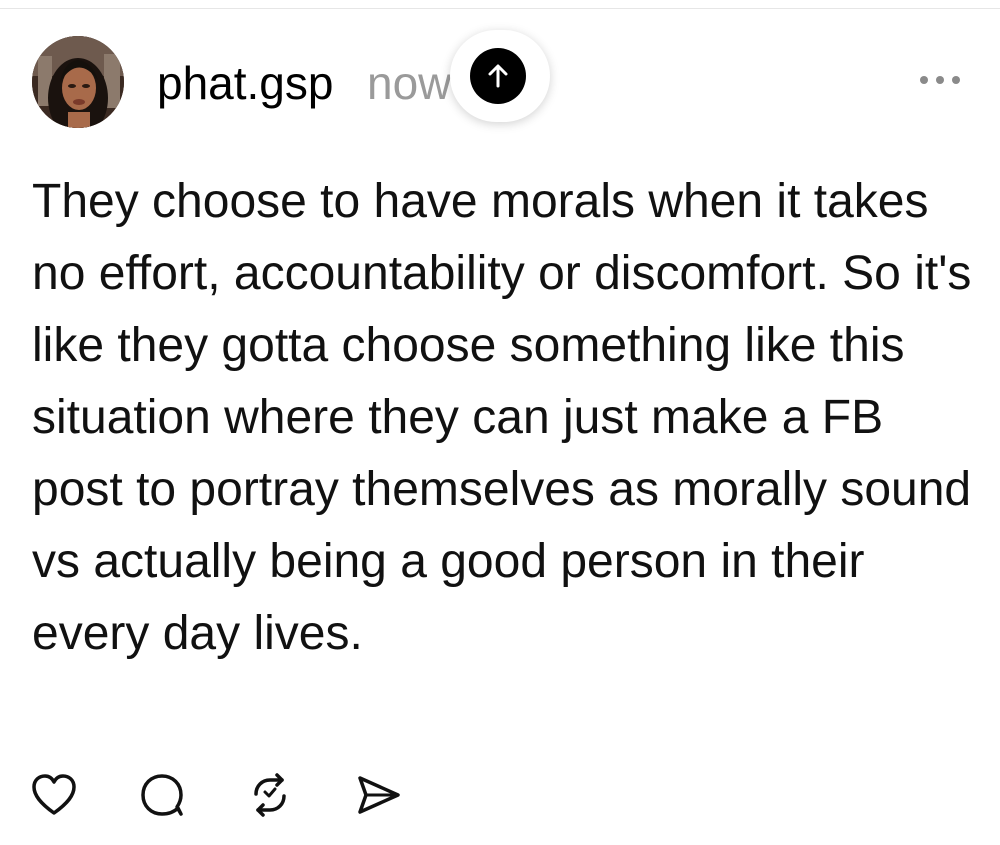 Image resolution: width=1000 pixels, height=845 pixels. I want to click on repost-button, so click(300, 795).